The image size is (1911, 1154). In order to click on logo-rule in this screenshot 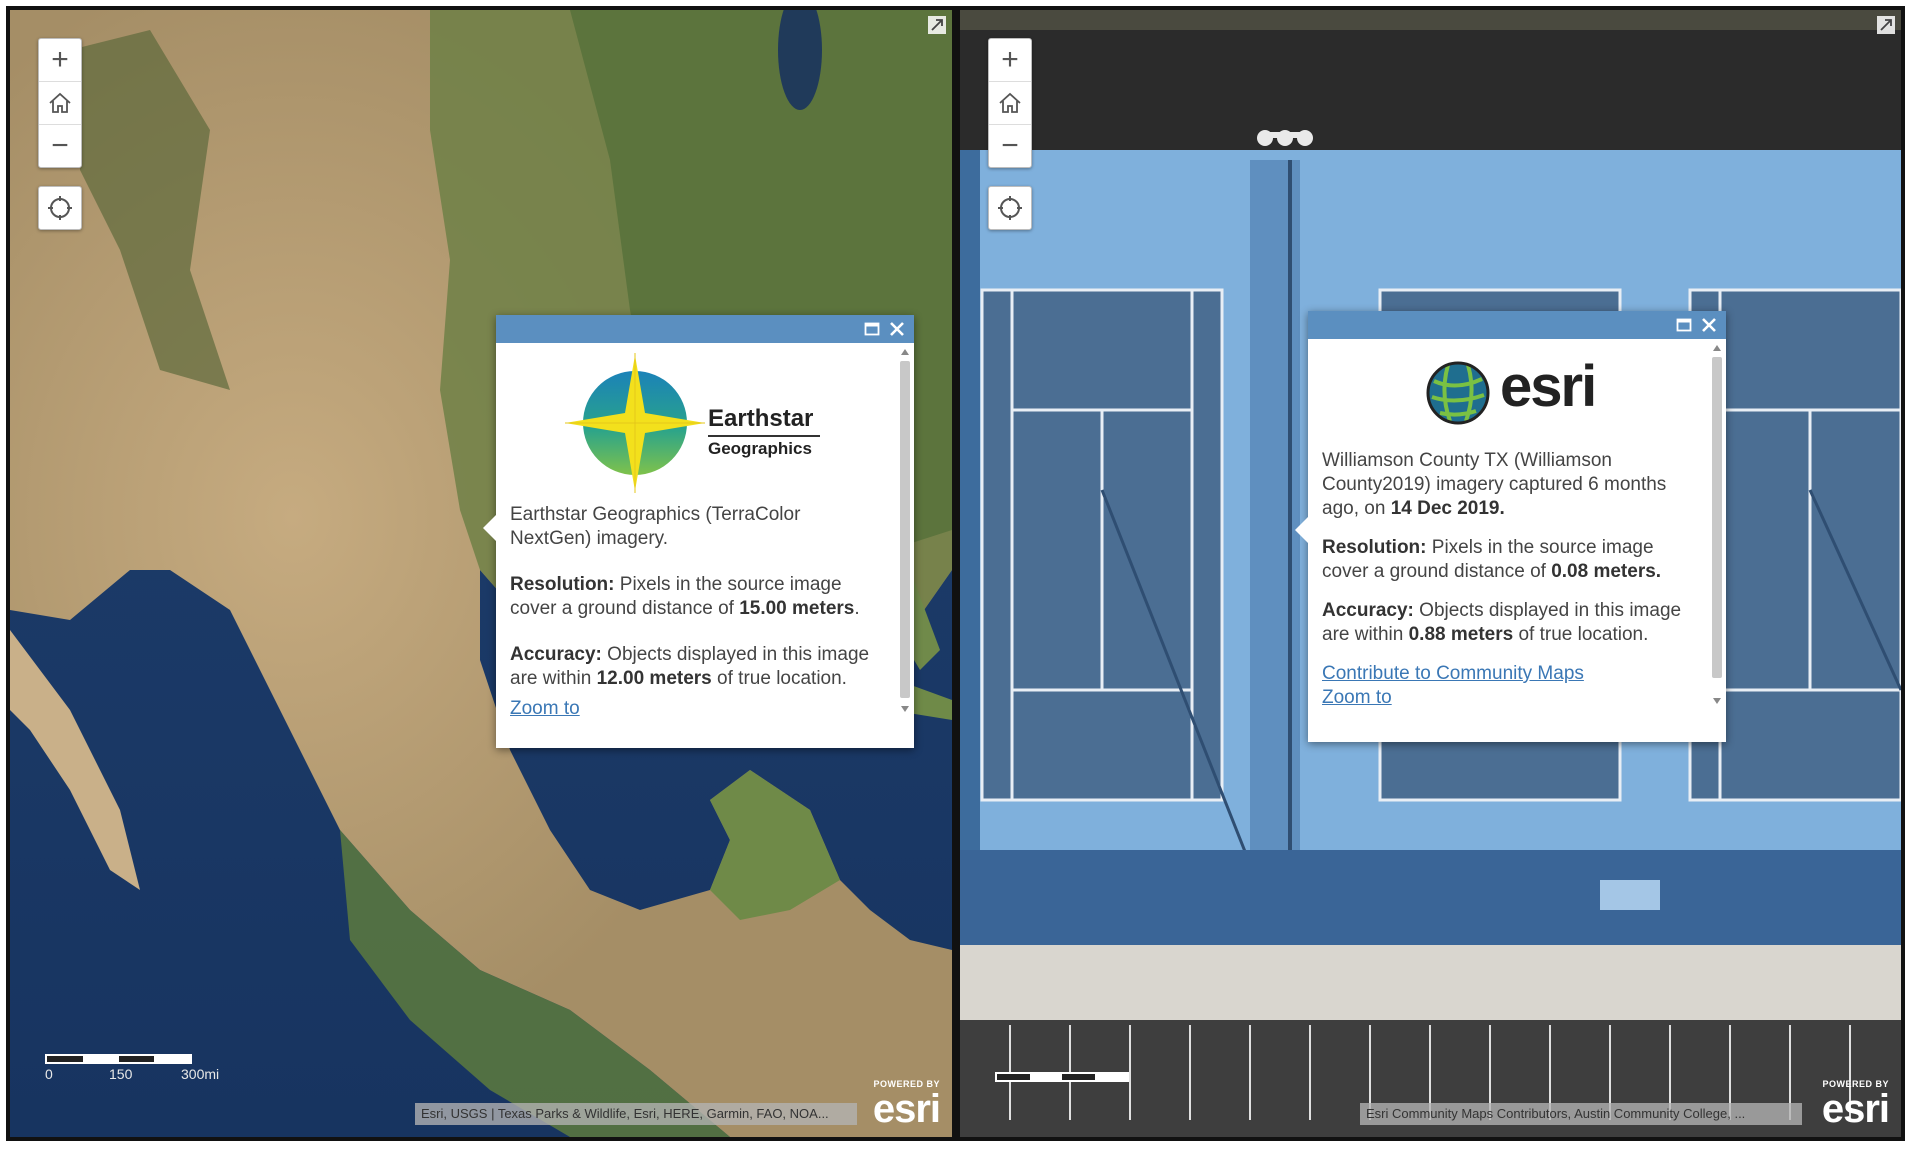, I will do `click(764, 436)`.